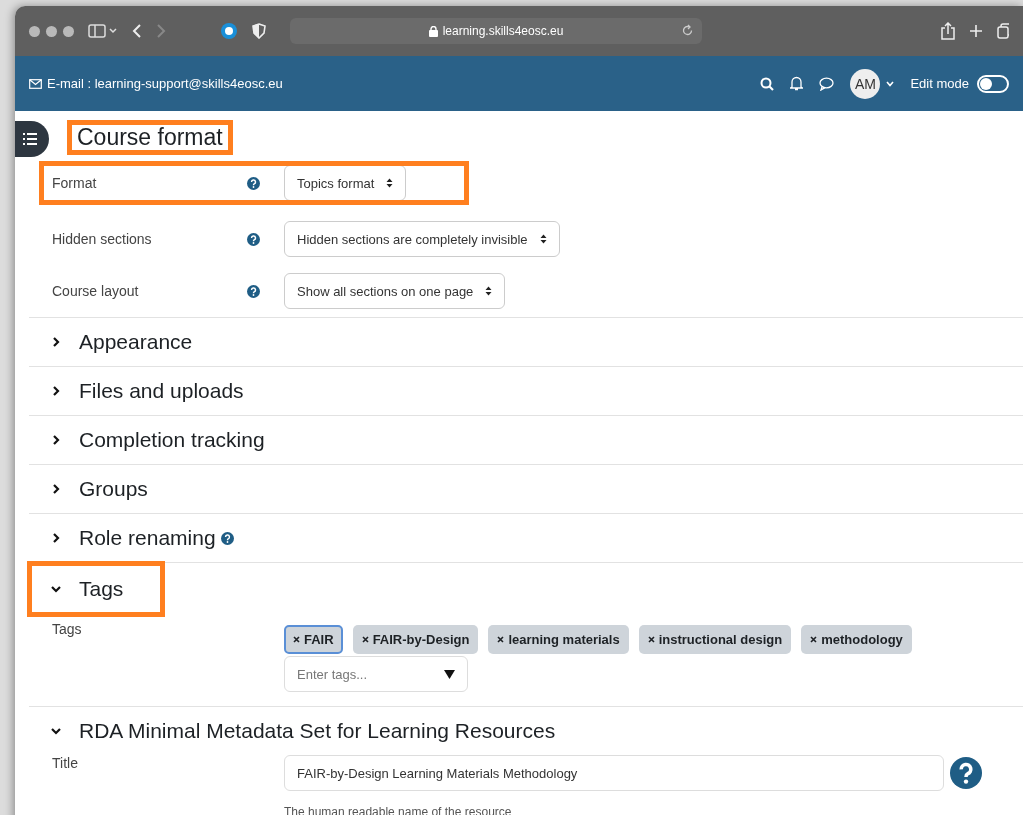 This screenshot has height=815, width=1023. Describe the element at coordinates (147, 538) in the screenshot. I see `section-heading: Role renaming` at that location.